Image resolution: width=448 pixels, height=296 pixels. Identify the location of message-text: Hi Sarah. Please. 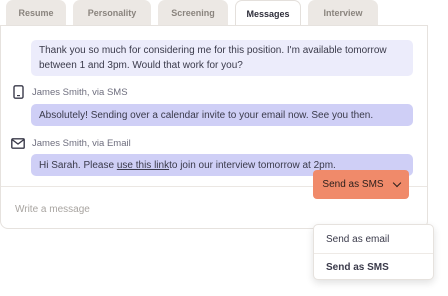
(77, 165).